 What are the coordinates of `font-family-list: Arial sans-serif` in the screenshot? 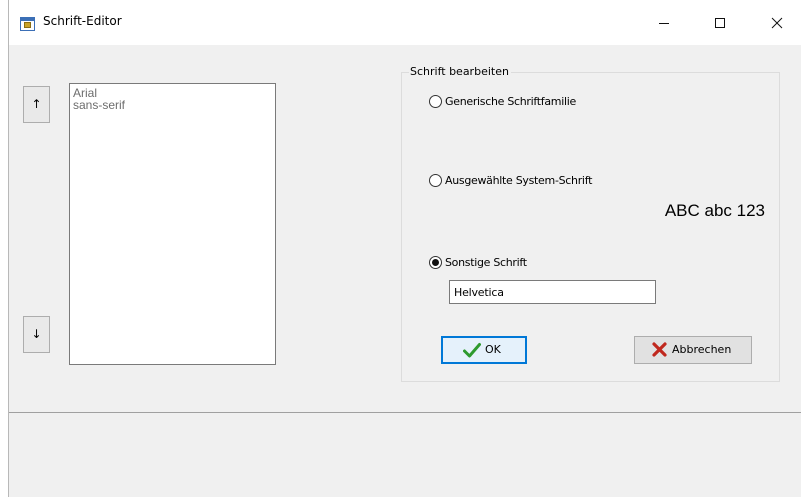 It's located at (172, 224).